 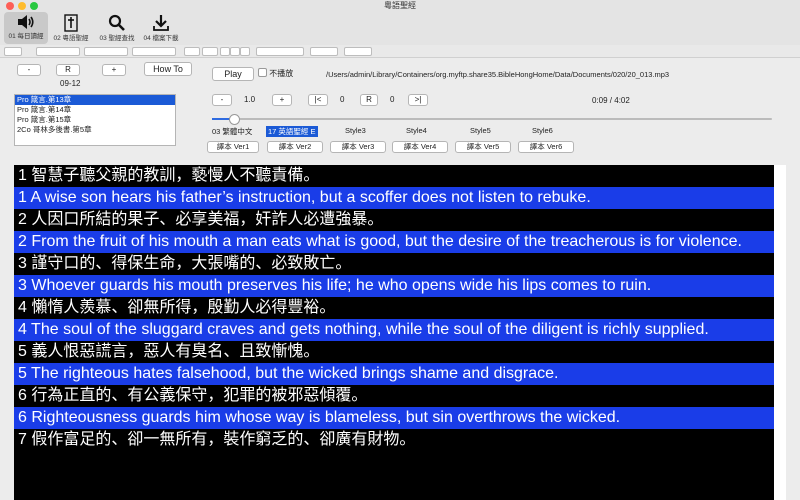 I want to click on version-3-button: 譯本 Ver3, so click(x=358, y=147).